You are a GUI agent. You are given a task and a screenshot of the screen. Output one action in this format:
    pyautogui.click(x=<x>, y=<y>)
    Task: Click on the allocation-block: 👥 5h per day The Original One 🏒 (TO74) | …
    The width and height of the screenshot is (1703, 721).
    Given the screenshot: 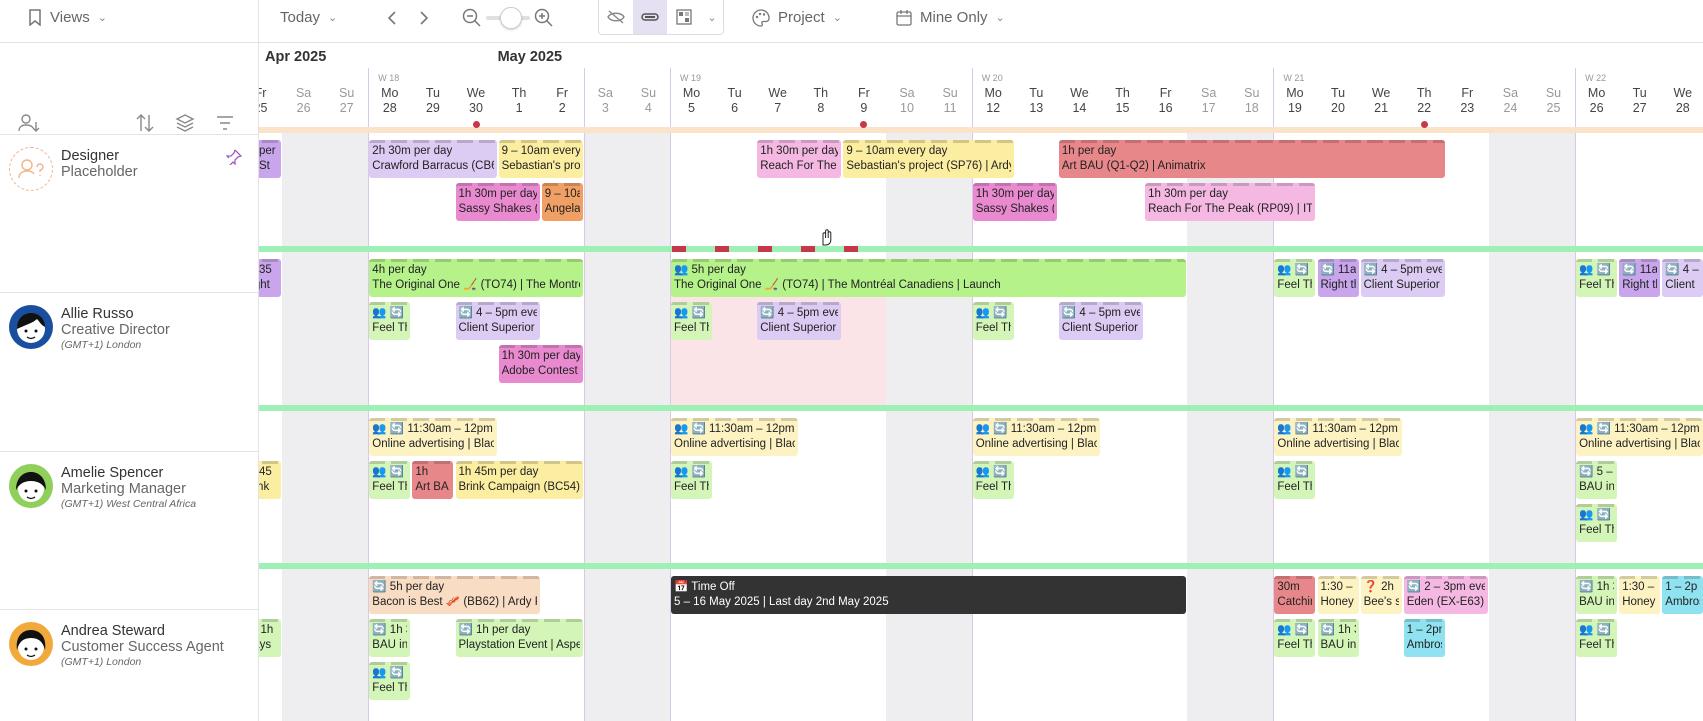 What is the action you would take?
    pyautogui.click(x=929, y=278)
    